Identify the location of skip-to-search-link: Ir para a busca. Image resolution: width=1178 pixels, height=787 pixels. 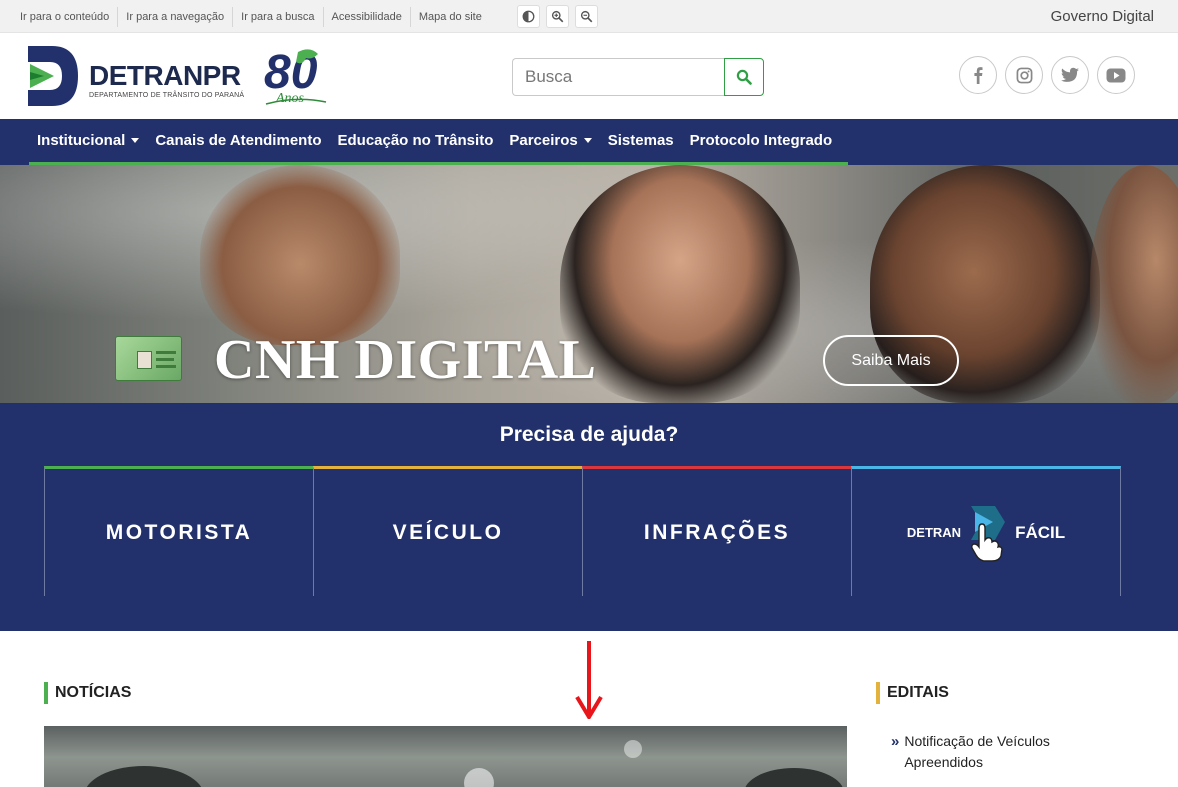
(278, 16).